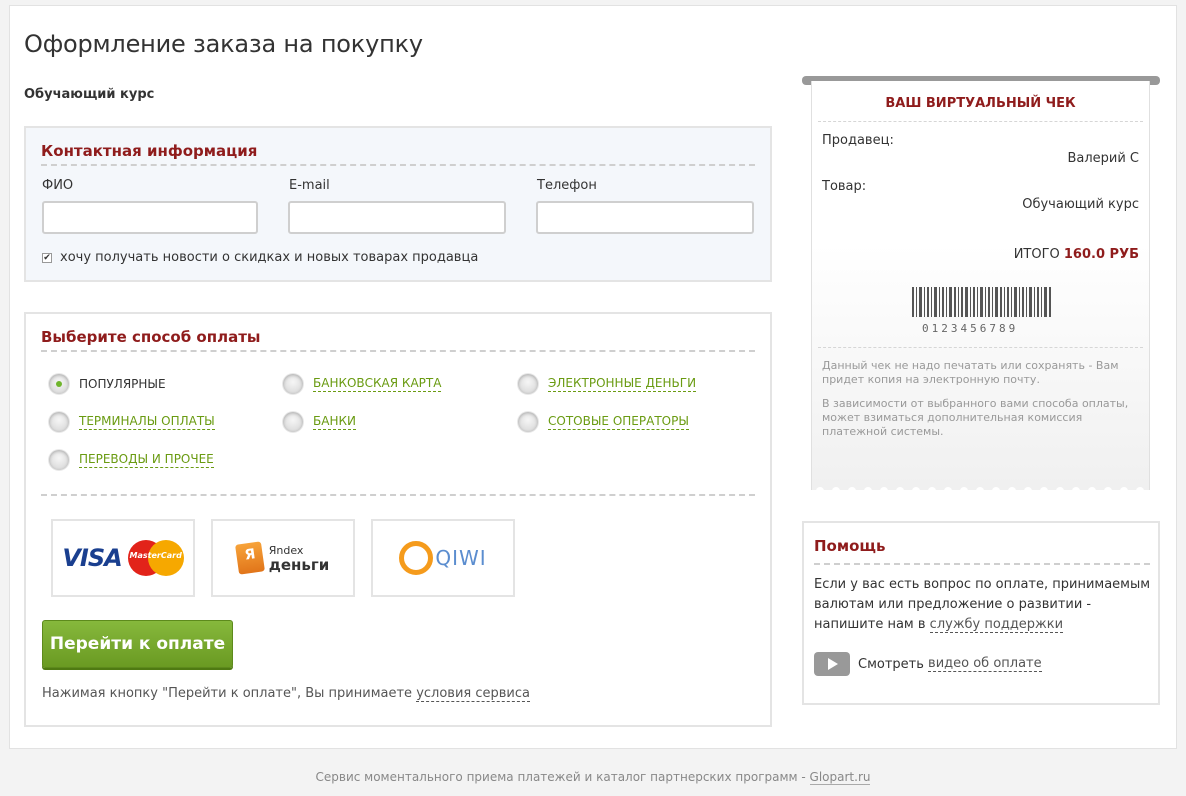  Describe the element at coordinates (970, 328) in the screenshot. I see `barcode-digits: 0123456789` at that location.